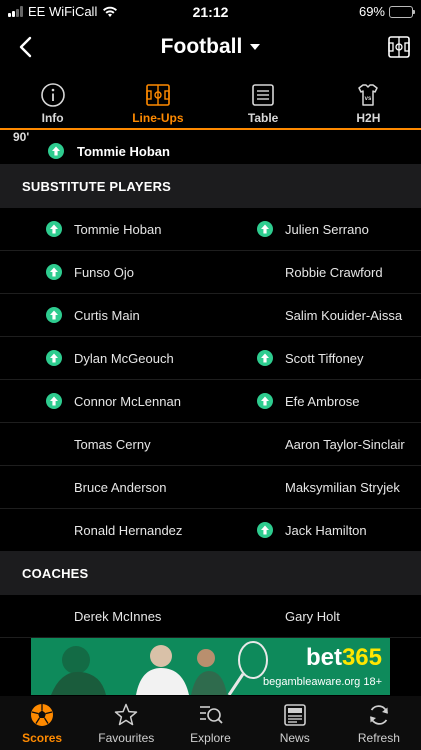 The image size is (421, 750). I want to click on player-name: Efe Ambrose, so click(322, 401).